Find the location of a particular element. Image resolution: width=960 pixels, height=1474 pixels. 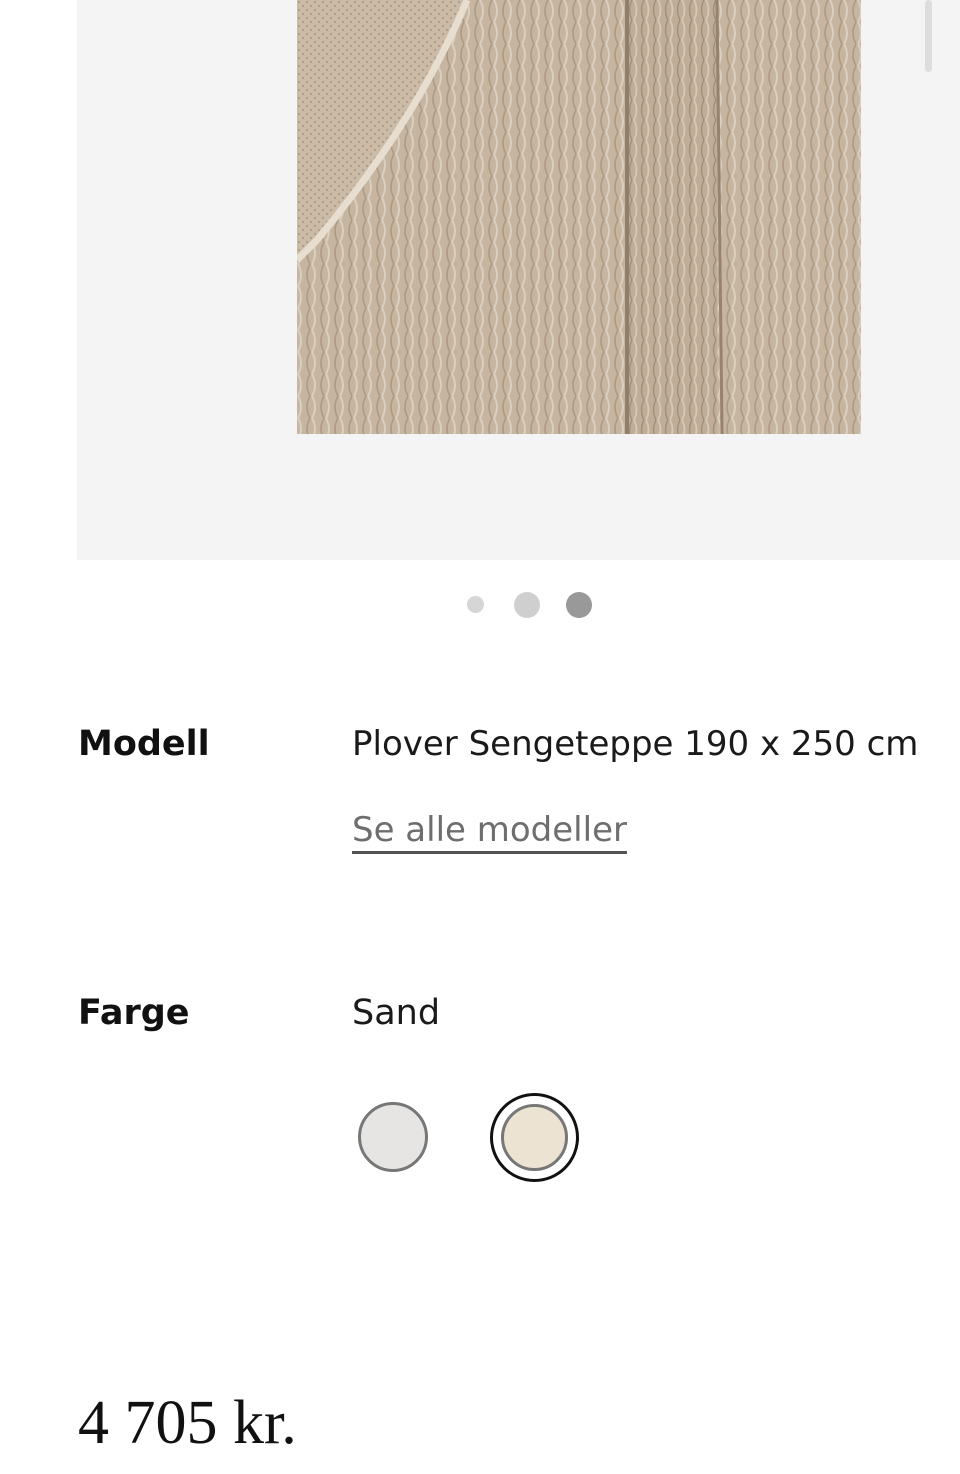

color-swatch-sand-fill is located at coordinates (534, 1137).